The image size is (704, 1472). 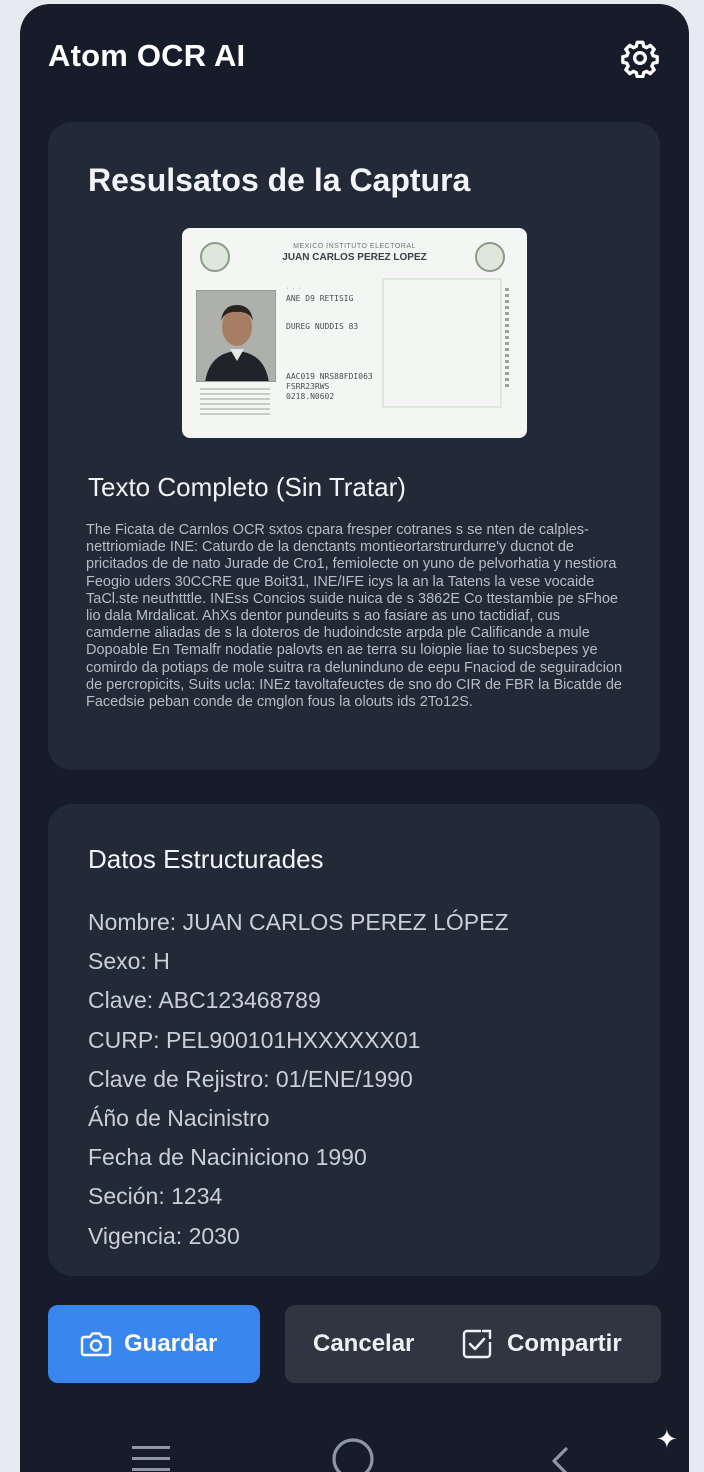 What do you see at coordinates (206, 859) in the screenshot?
I see `structured-data-title: Datos Estructurades` at bounding box center [206, 859].